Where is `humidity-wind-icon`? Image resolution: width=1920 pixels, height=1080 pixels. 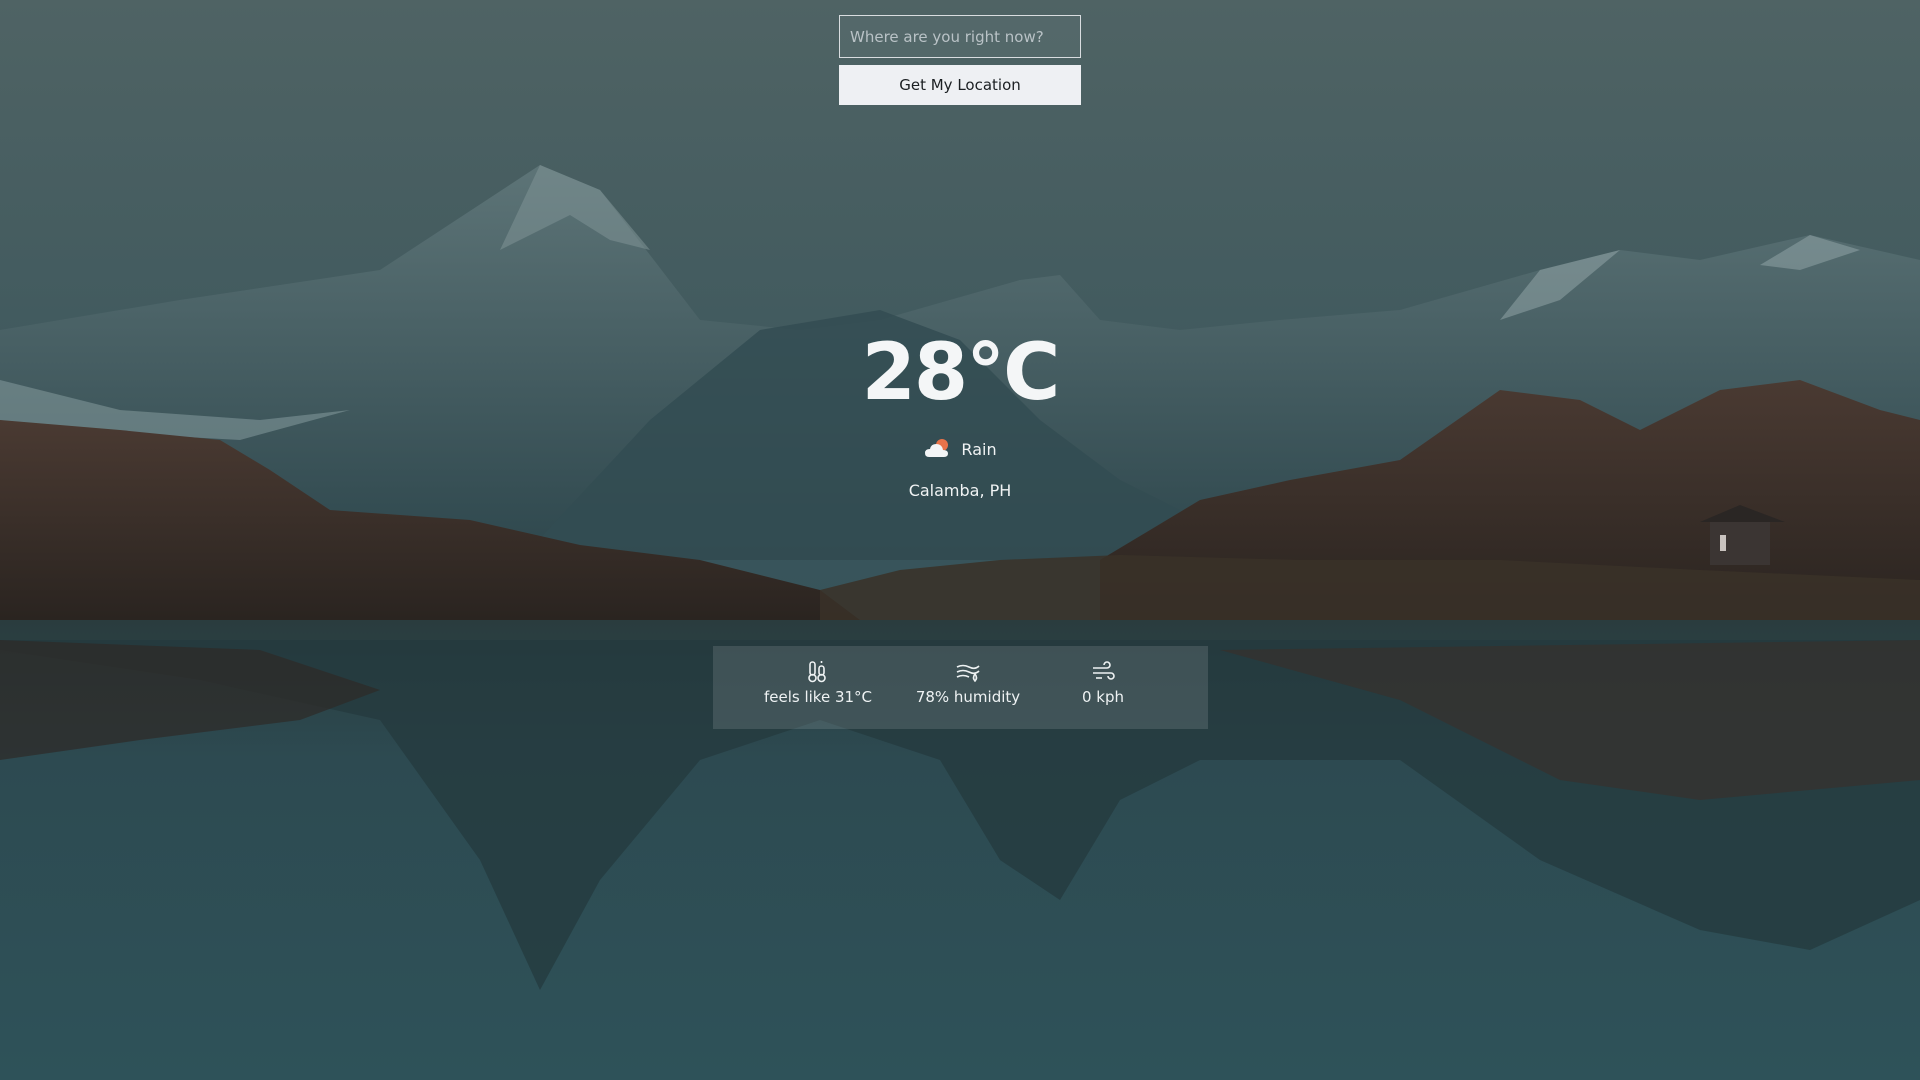 humidity-wind-icon is located at coordinates (968, 672).